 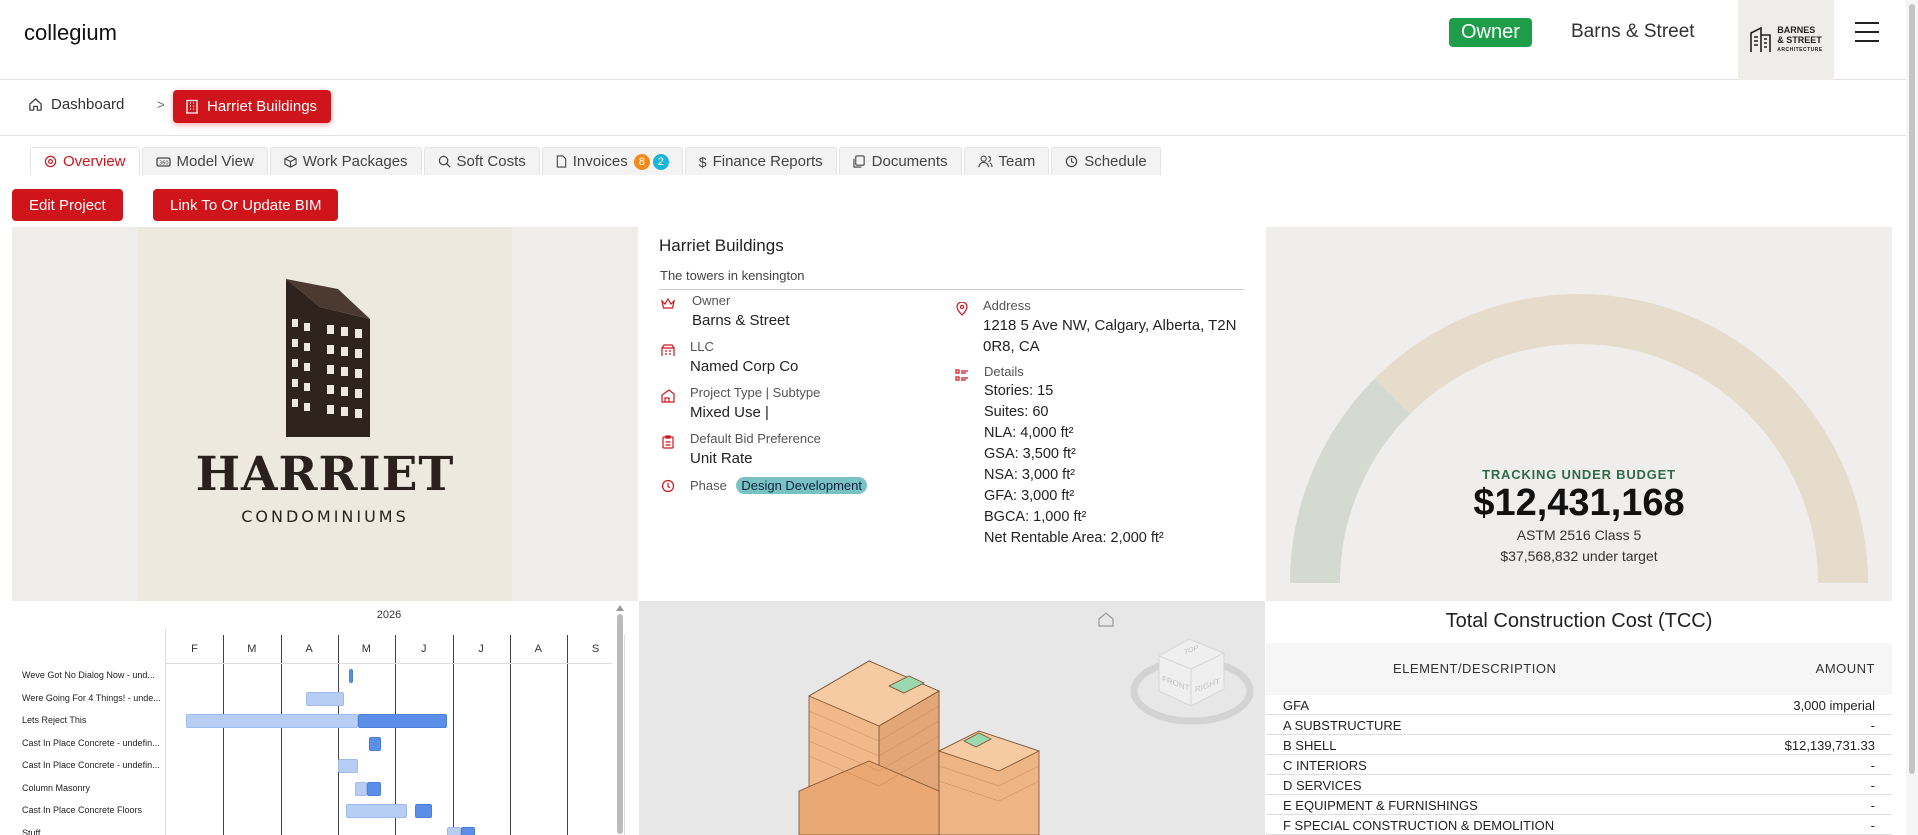 What do you see at coordinates (859, 161) in the screenshot?
I see `documents-icon` at bounding box center [859, 161].